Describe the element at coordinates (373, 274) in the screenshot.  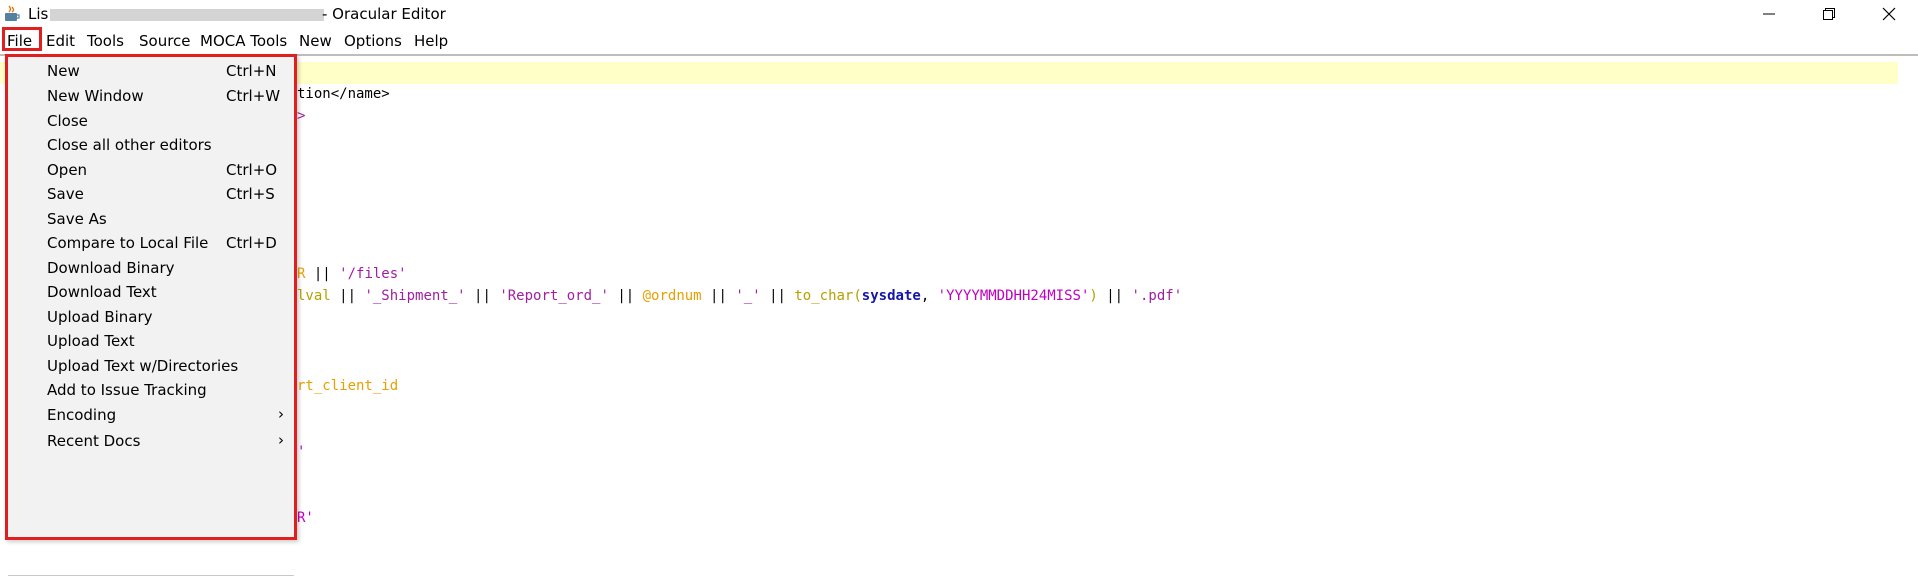
I see `code-token: '/files'` at that location.